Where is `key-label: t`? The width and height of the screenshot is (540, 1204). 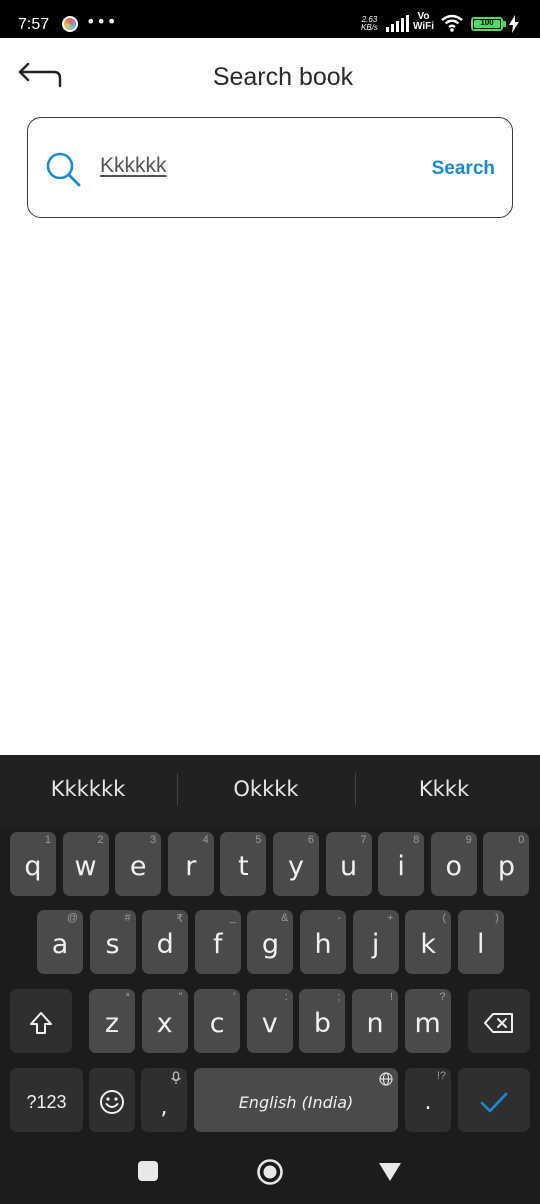 key-label: t is located at coordinates (243, 866).